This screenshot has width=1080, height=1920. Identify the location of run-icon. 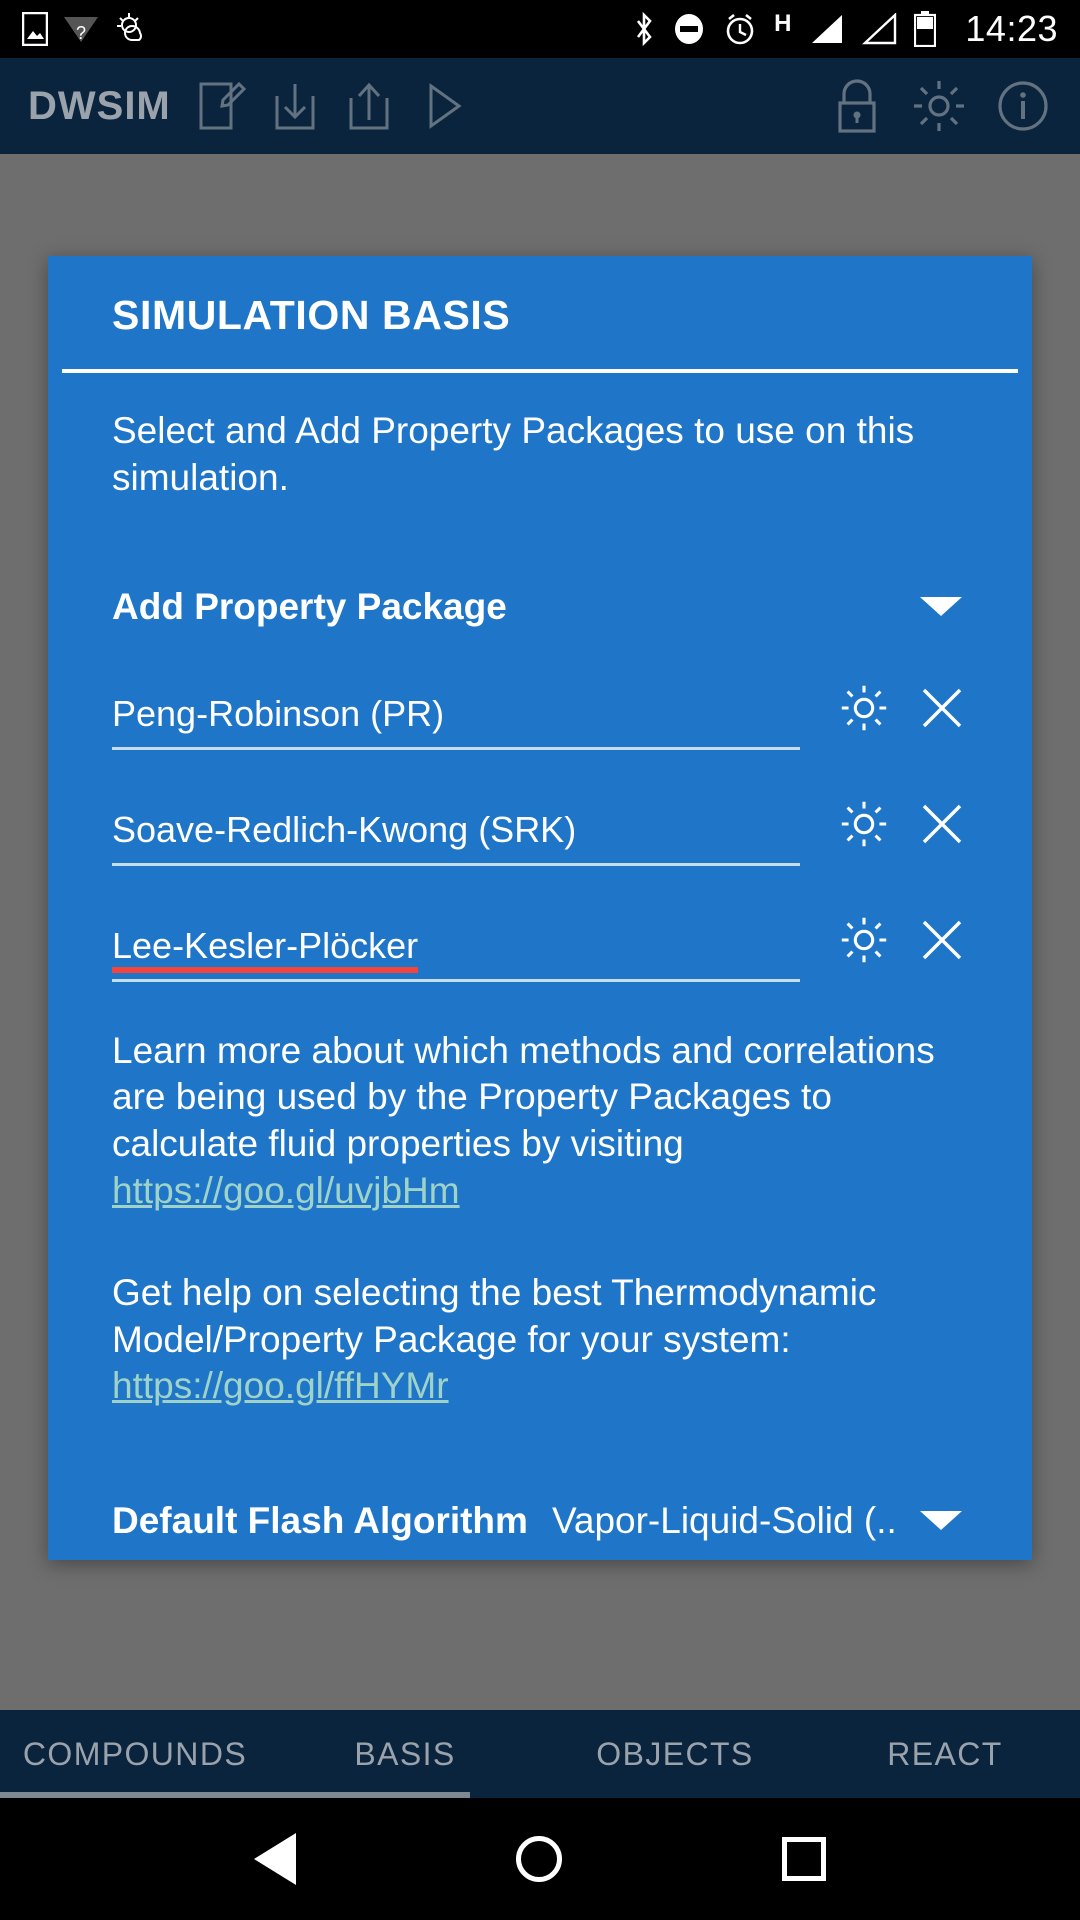
(443, 106).